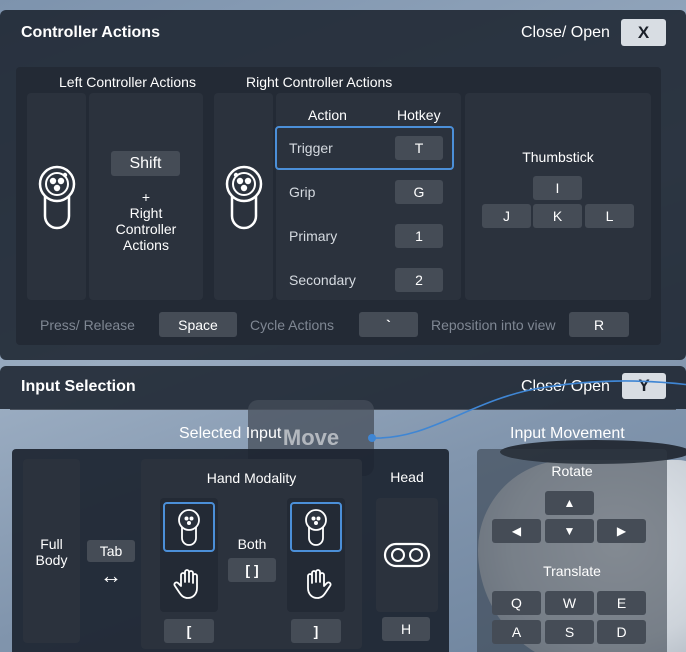 The height and width of the screenshot is (652, 686). I want to click on cycle-actions-key: `, so click(388, 324).